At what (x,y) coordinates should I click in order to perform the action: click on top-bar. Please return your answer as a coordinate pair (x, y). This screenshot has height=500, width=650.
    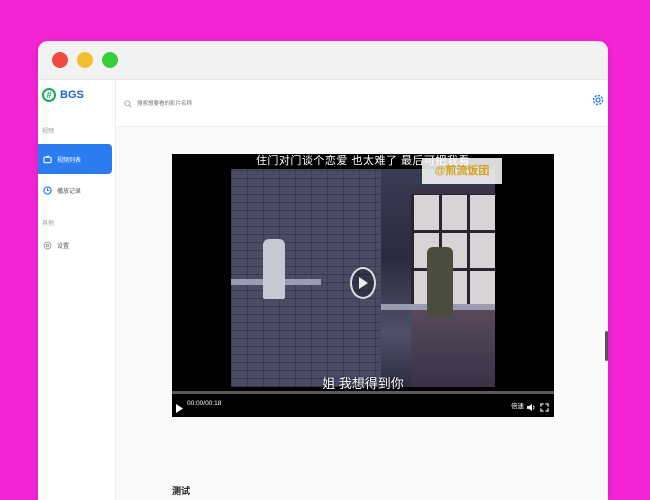
    Looking at the image, I should click on (362, 103).